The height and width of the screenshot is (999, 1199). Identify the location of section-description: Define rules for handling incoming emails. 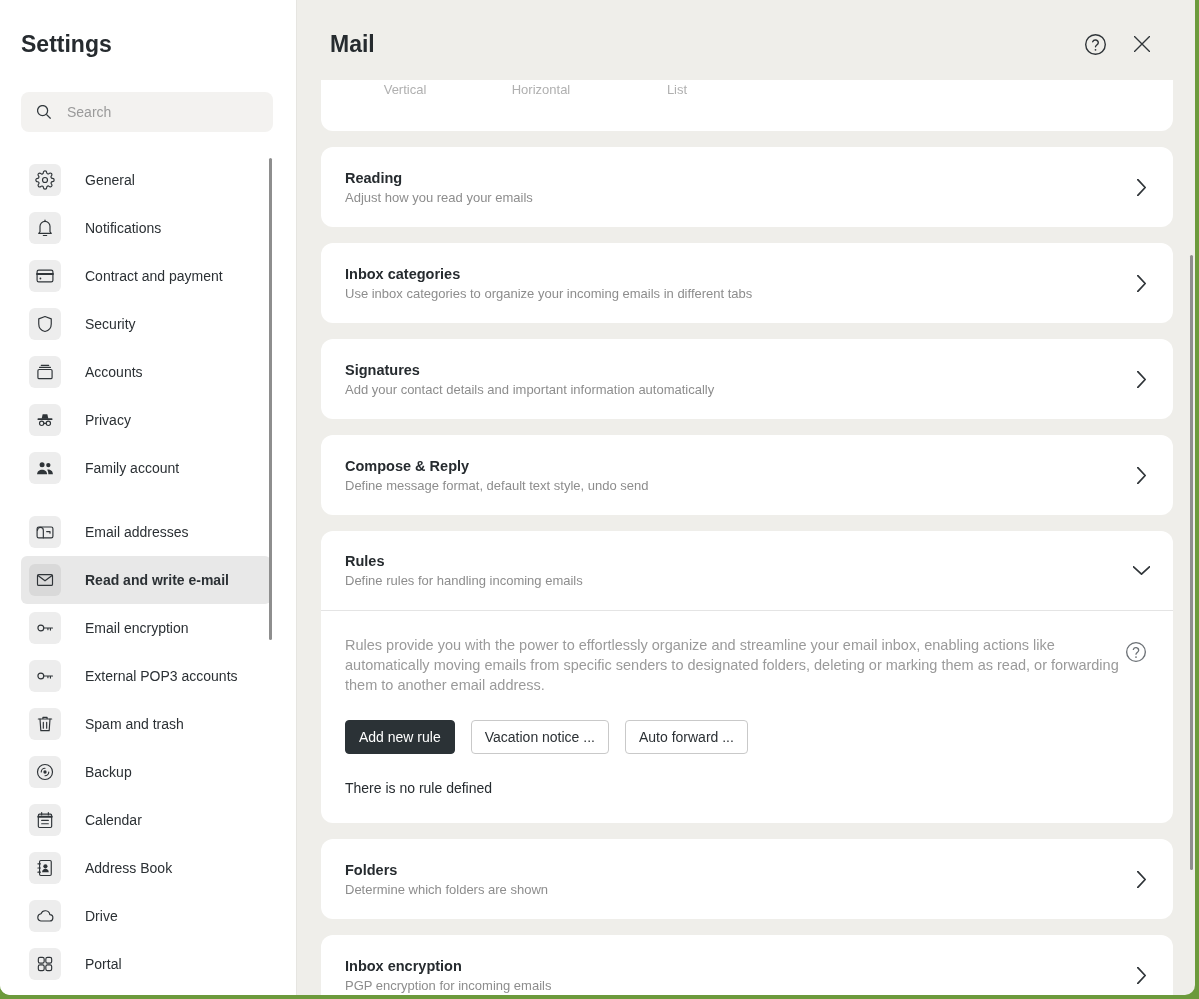
(464, 580).